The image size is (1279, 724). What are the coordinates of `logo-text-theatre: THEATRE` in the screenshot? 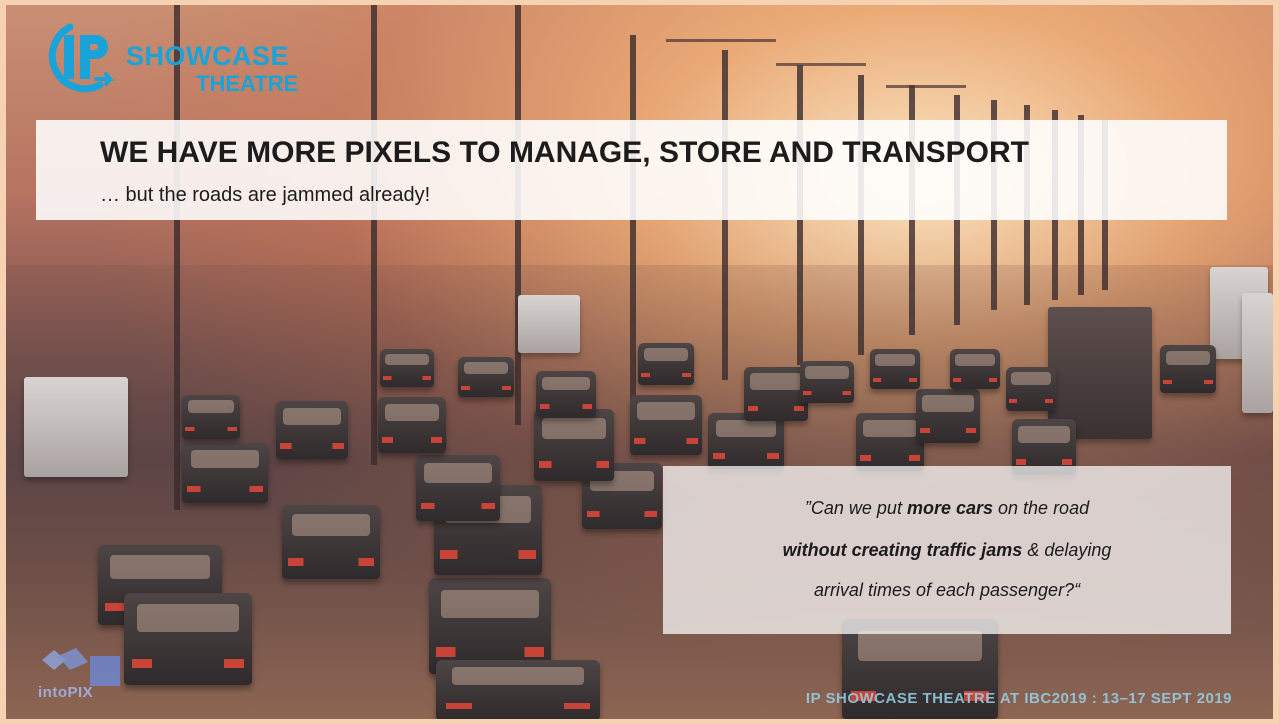 It's located at (247, 83).